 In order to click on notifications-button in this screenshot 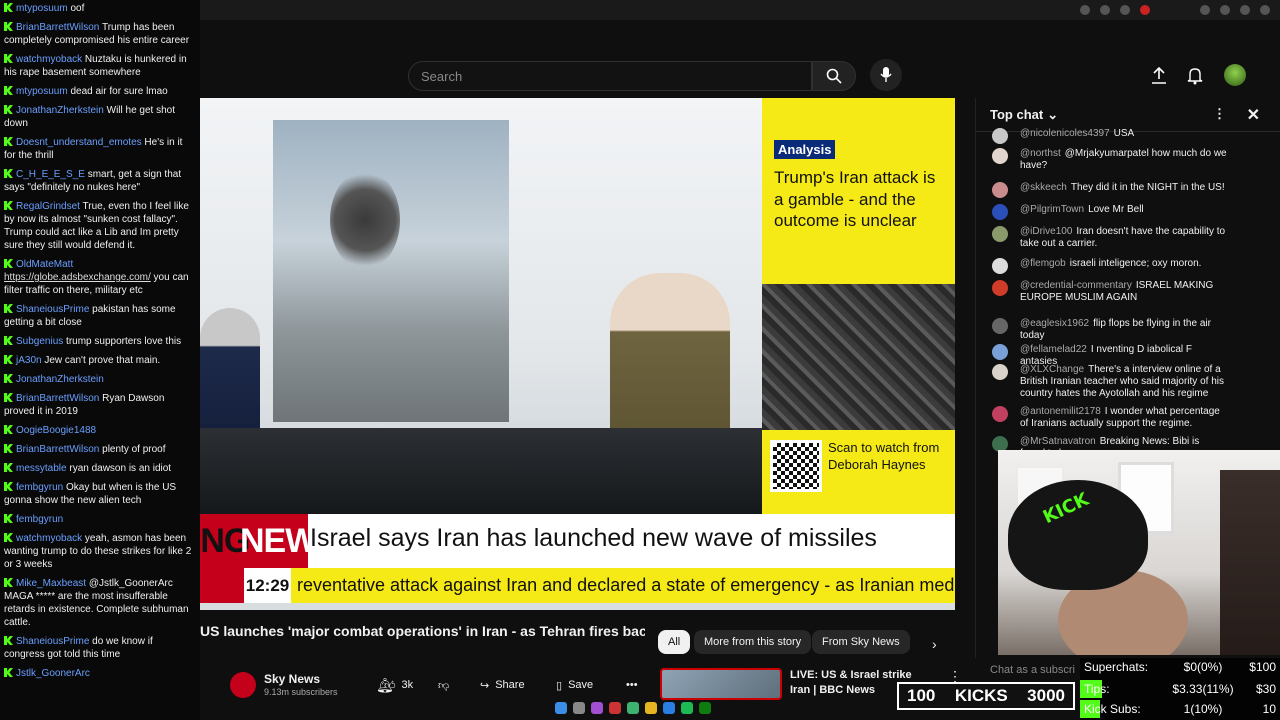, I will do `click(1195, 76)`.